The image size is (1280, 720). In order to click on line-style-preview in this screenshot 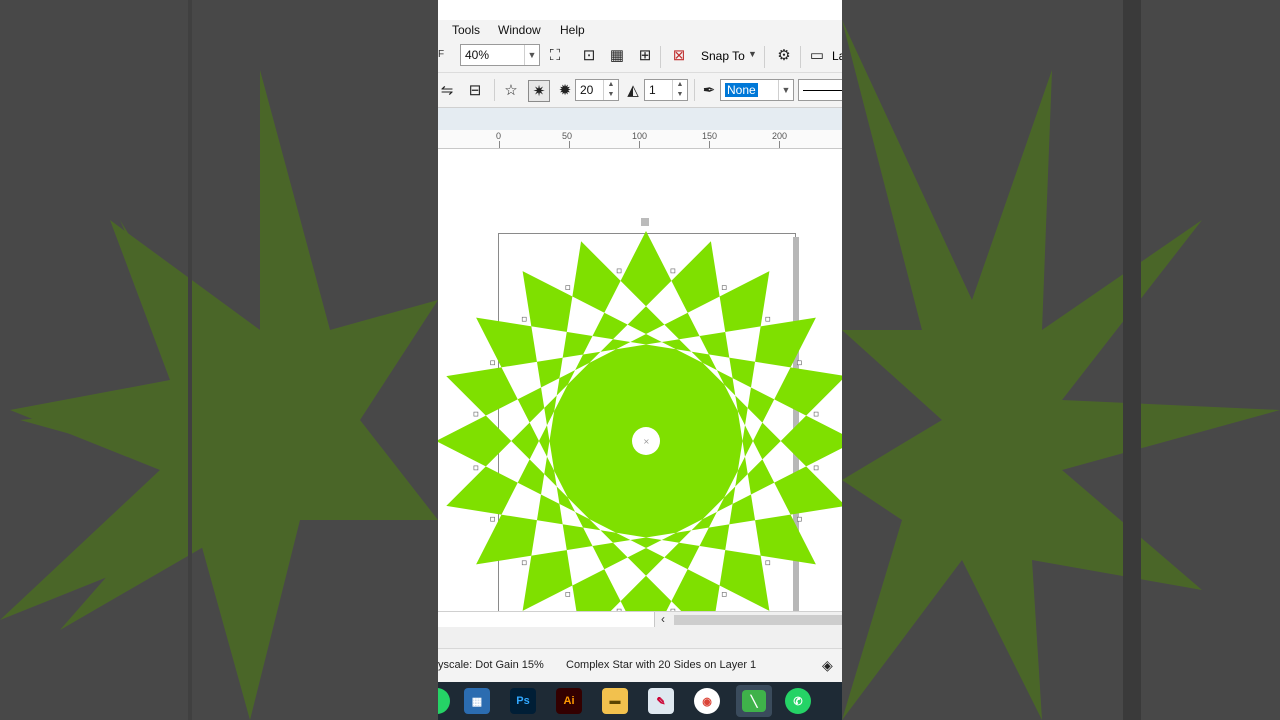, I will do `click(822, 90)`.